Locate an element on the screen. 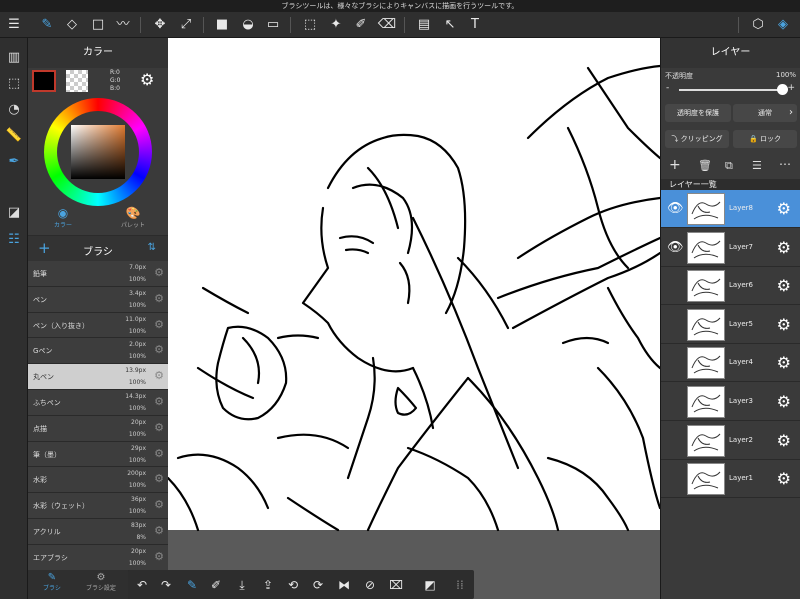 This screenshot has width=800, height=599. more-icon: ⋯ is located at coordinates (785, 164).